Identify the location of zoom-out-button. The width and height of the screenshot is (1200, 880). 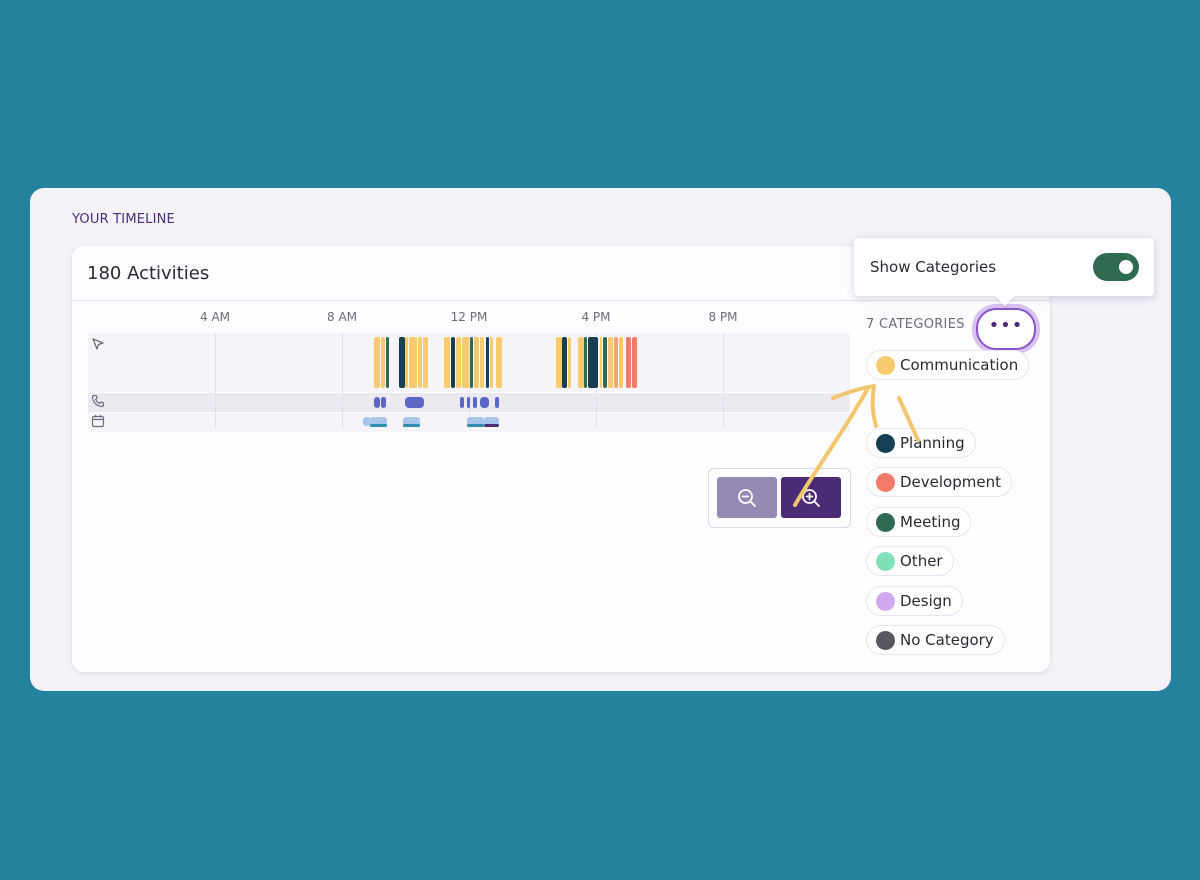
(747, 497).